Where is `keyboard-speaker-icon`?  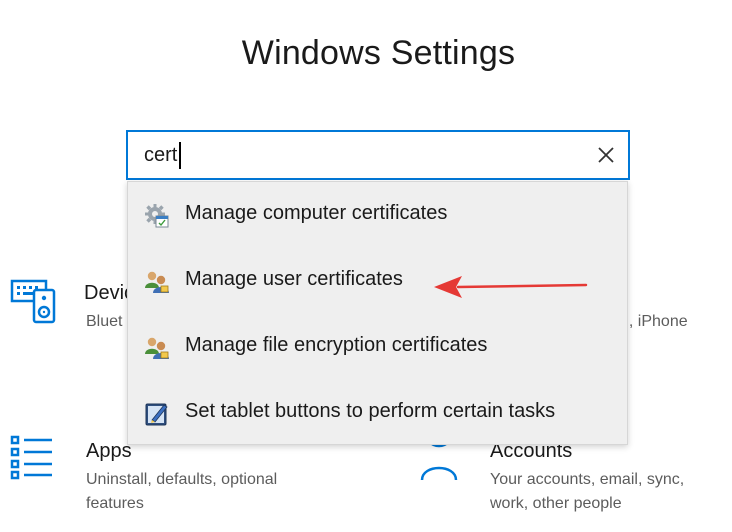 keyboard-speaker-icon is located at coordinates (34, 302).